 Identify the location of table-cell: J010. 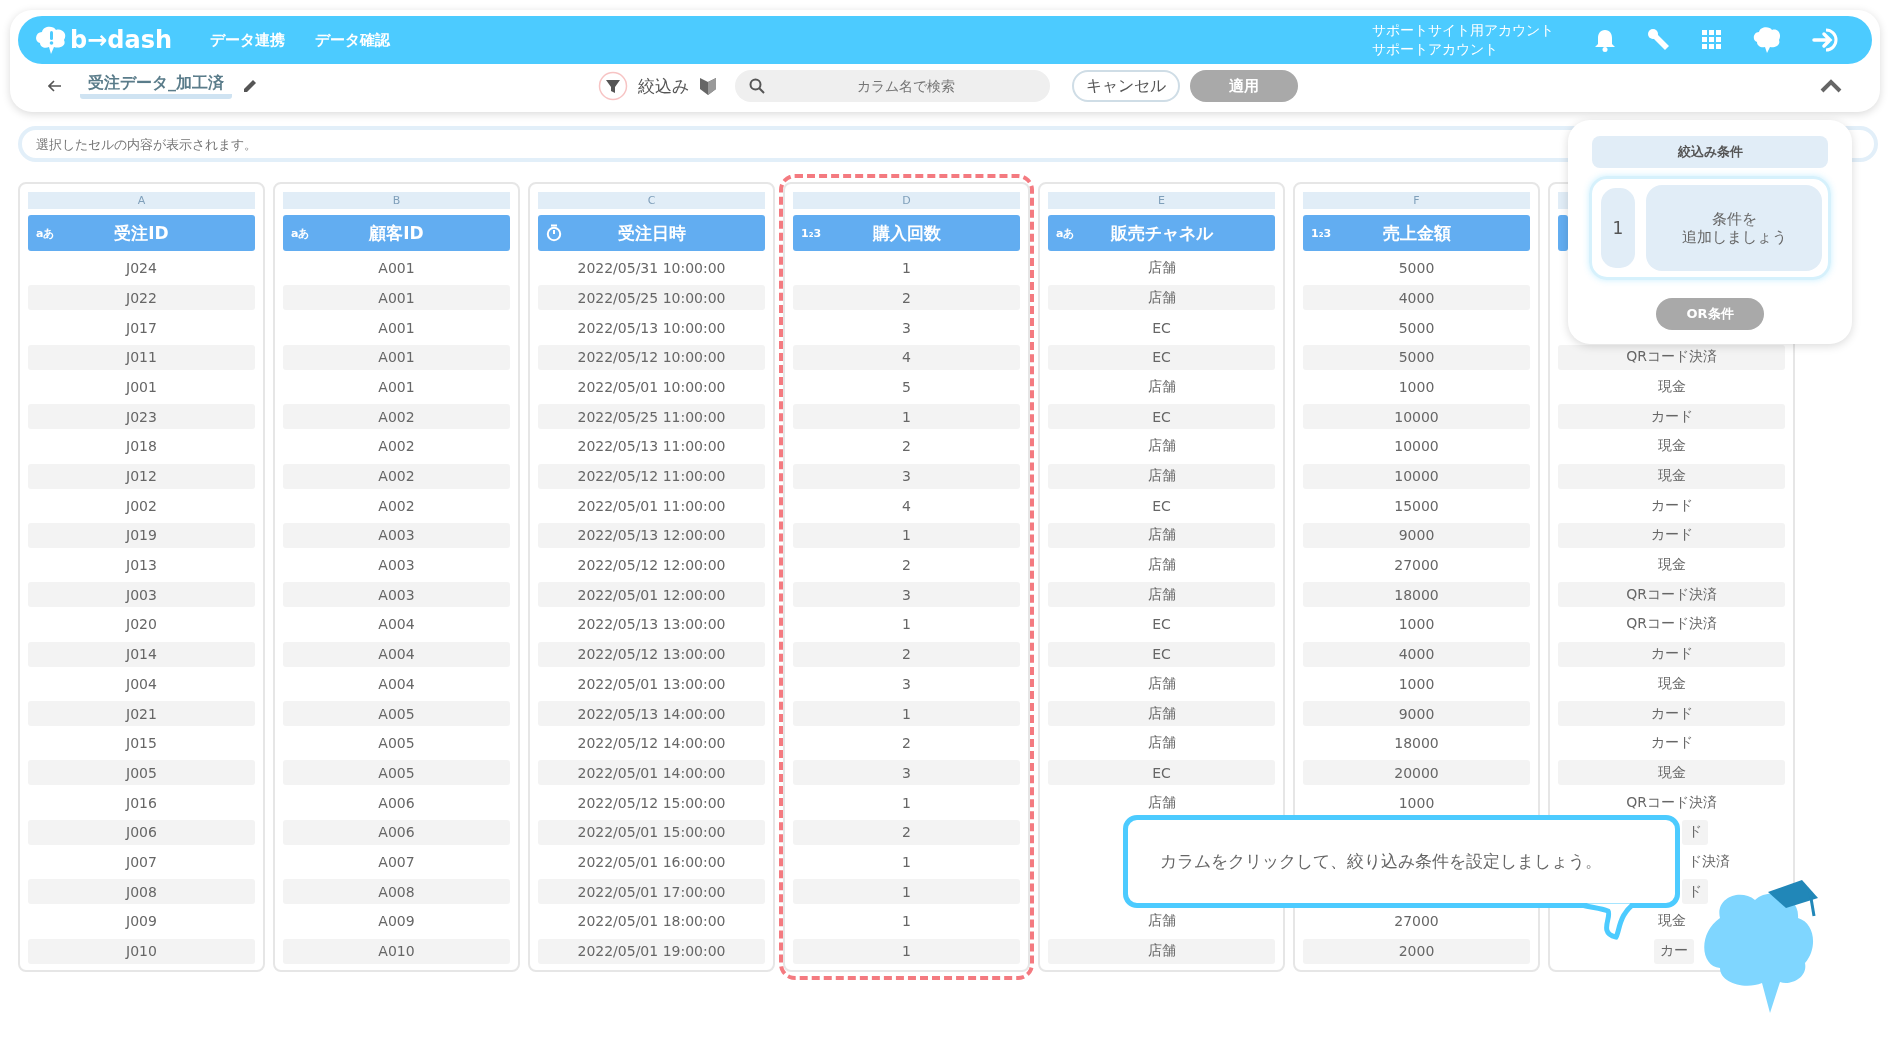
(141, 951).